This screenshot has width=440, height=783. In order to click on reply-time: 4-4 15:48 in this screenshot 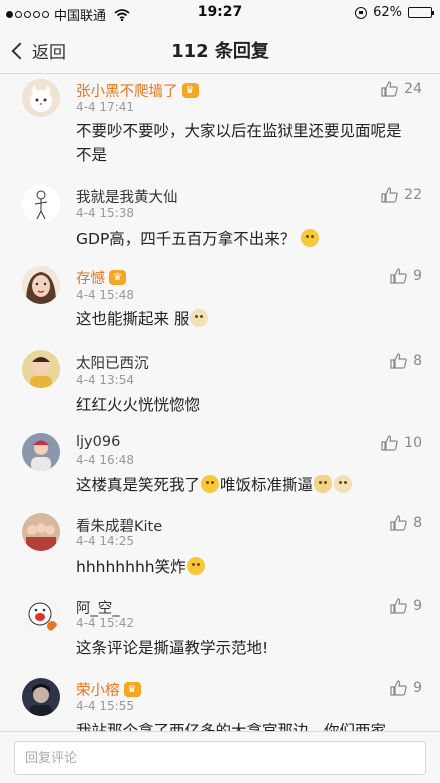, I will do `click(105, 295)`.